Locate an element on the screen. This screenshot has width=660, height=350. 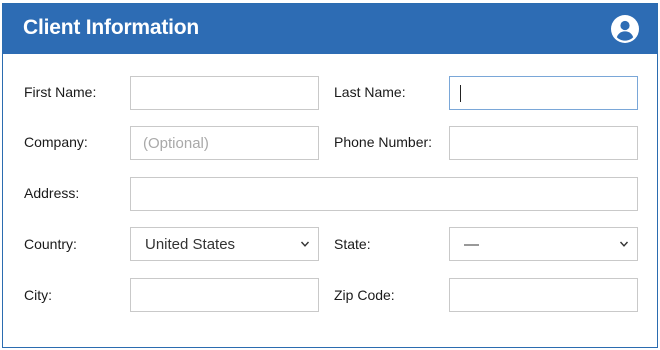
city-label: City: is located at coordinates (38, 295).